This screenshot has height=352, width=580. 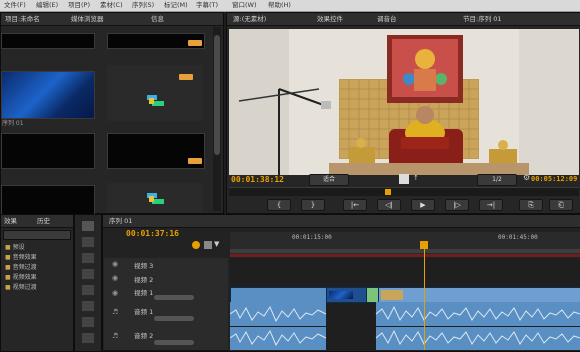 I want to click on effects-search, so click(x=37, y=235).